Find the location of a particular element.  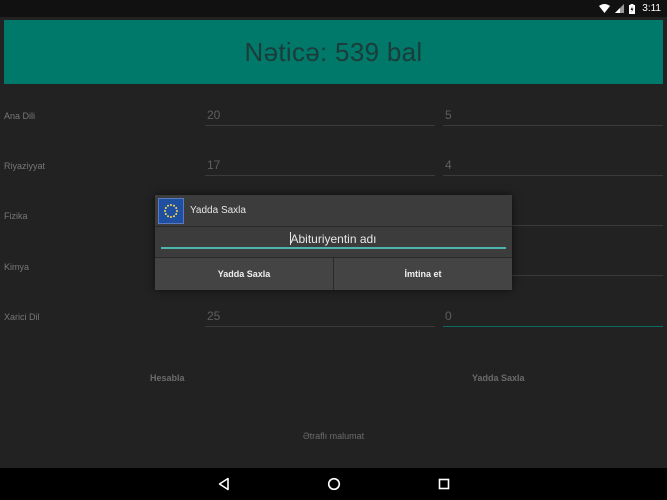

score-field-xarici-dil-1: 25 is located at coordinates (320, 318).